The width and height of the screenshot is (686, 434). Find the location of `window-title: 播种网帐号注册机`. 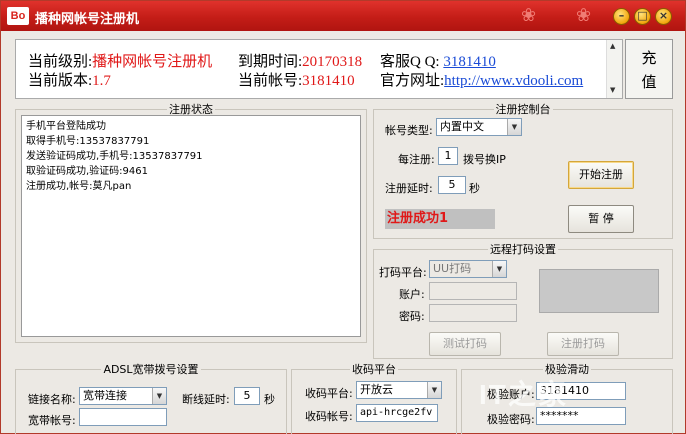

window-title: 播种网帐号注册机 is located at coordinates (87, 19).